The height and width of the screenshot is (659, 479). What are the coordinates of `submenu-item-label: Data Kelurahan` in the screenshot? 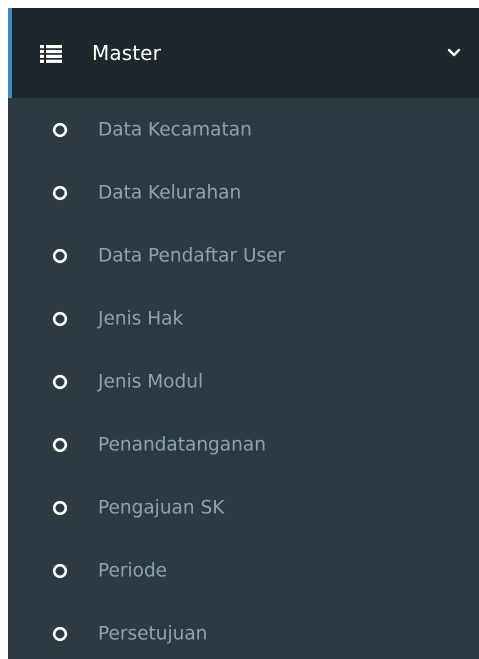 It's located at (170, 192).